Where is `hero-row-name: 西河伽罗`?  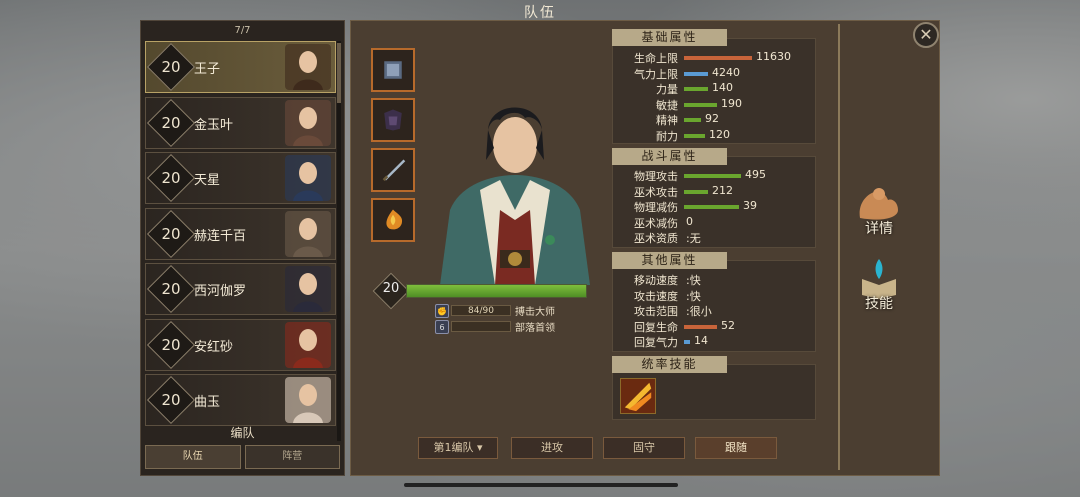
hero-row-name: 西河伽罗 is located at coordinates (220, 291).